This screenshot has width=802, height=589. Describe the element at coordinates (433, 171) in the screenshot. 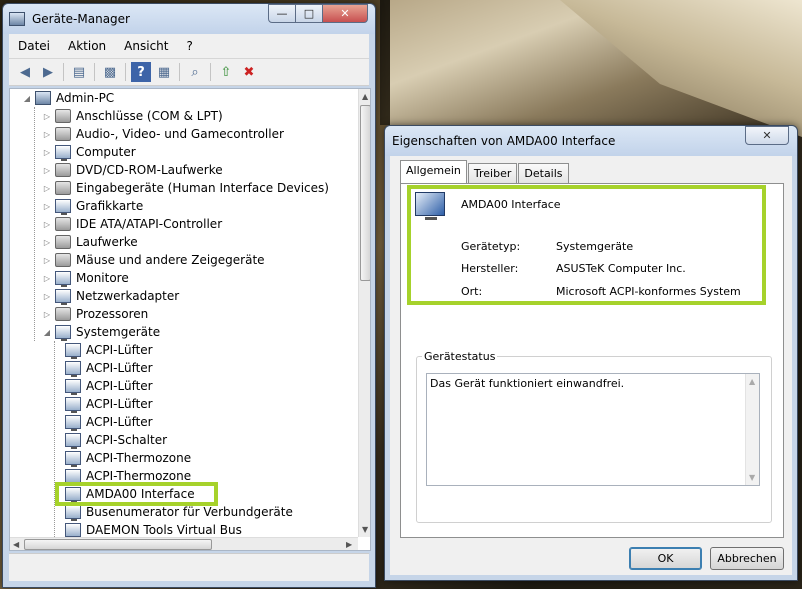

I see `tab-allgemein: Allgemein` at that location.